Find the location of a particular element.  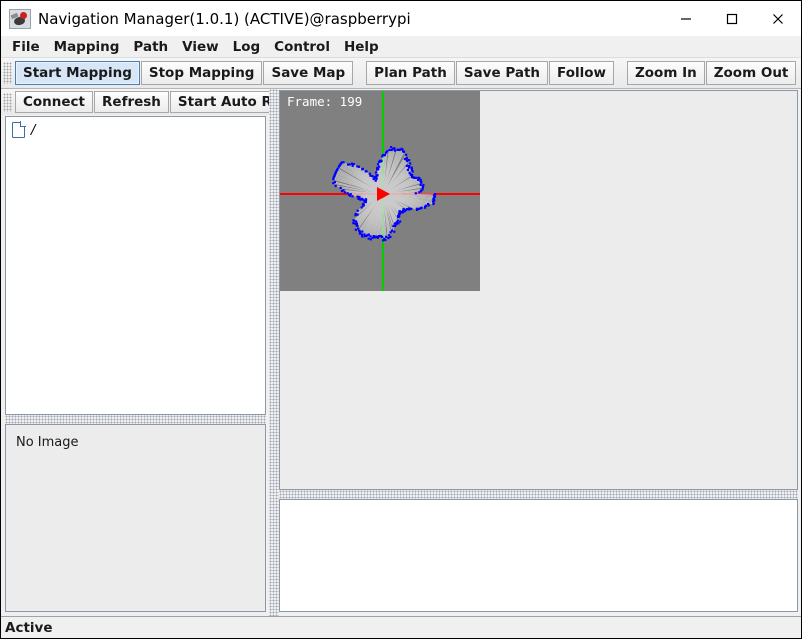

camera-image-panel: No Image is located at coordinates (135, 518).